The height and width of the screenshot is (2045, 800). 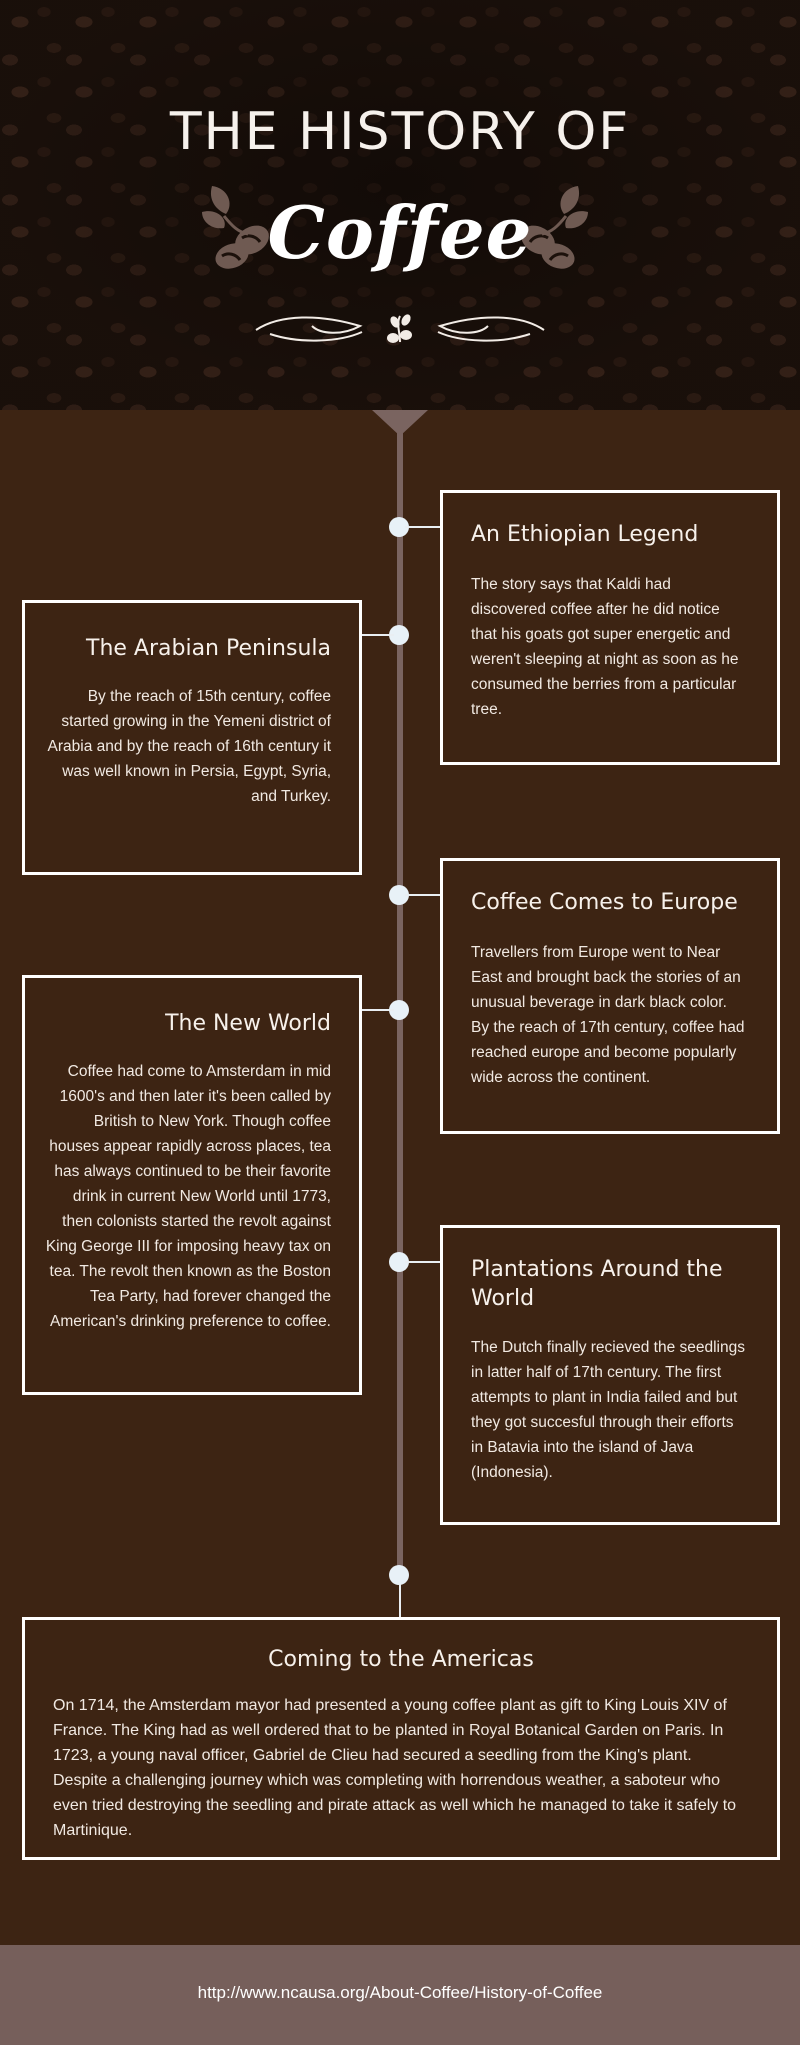 What do you see at coordinates (401, 1659) in the screenshot?
I see `card-title: Coming to the Americas` at bounding box center [401, 1659].